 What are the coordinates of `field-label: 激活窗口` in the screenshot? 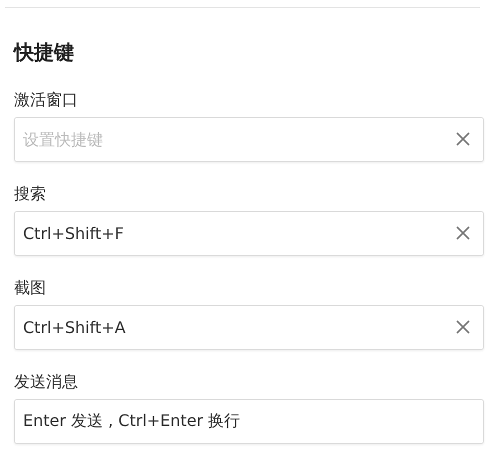 It's located at (46, 100).